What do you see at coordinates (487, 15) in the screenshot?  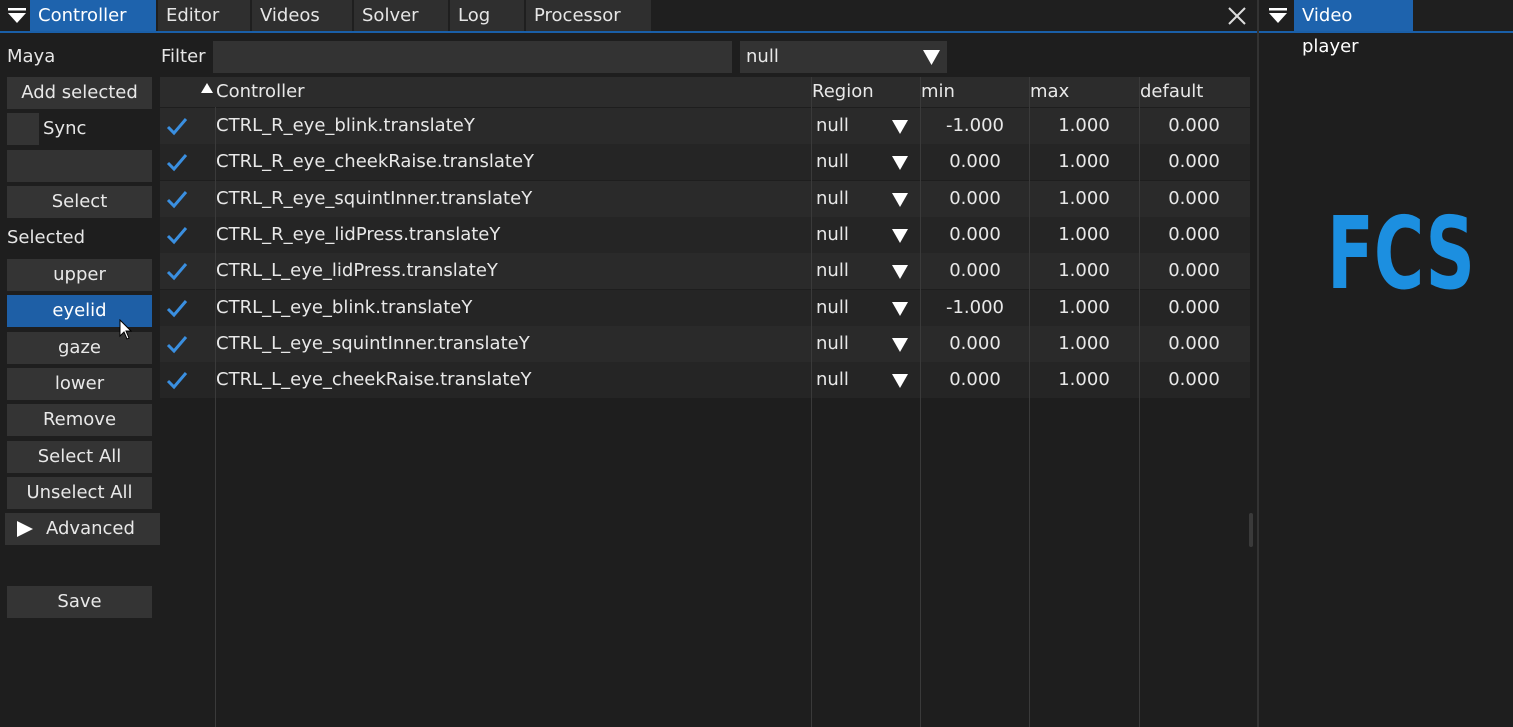 I see `tab-log: Log` at bounding box center [487, 15].